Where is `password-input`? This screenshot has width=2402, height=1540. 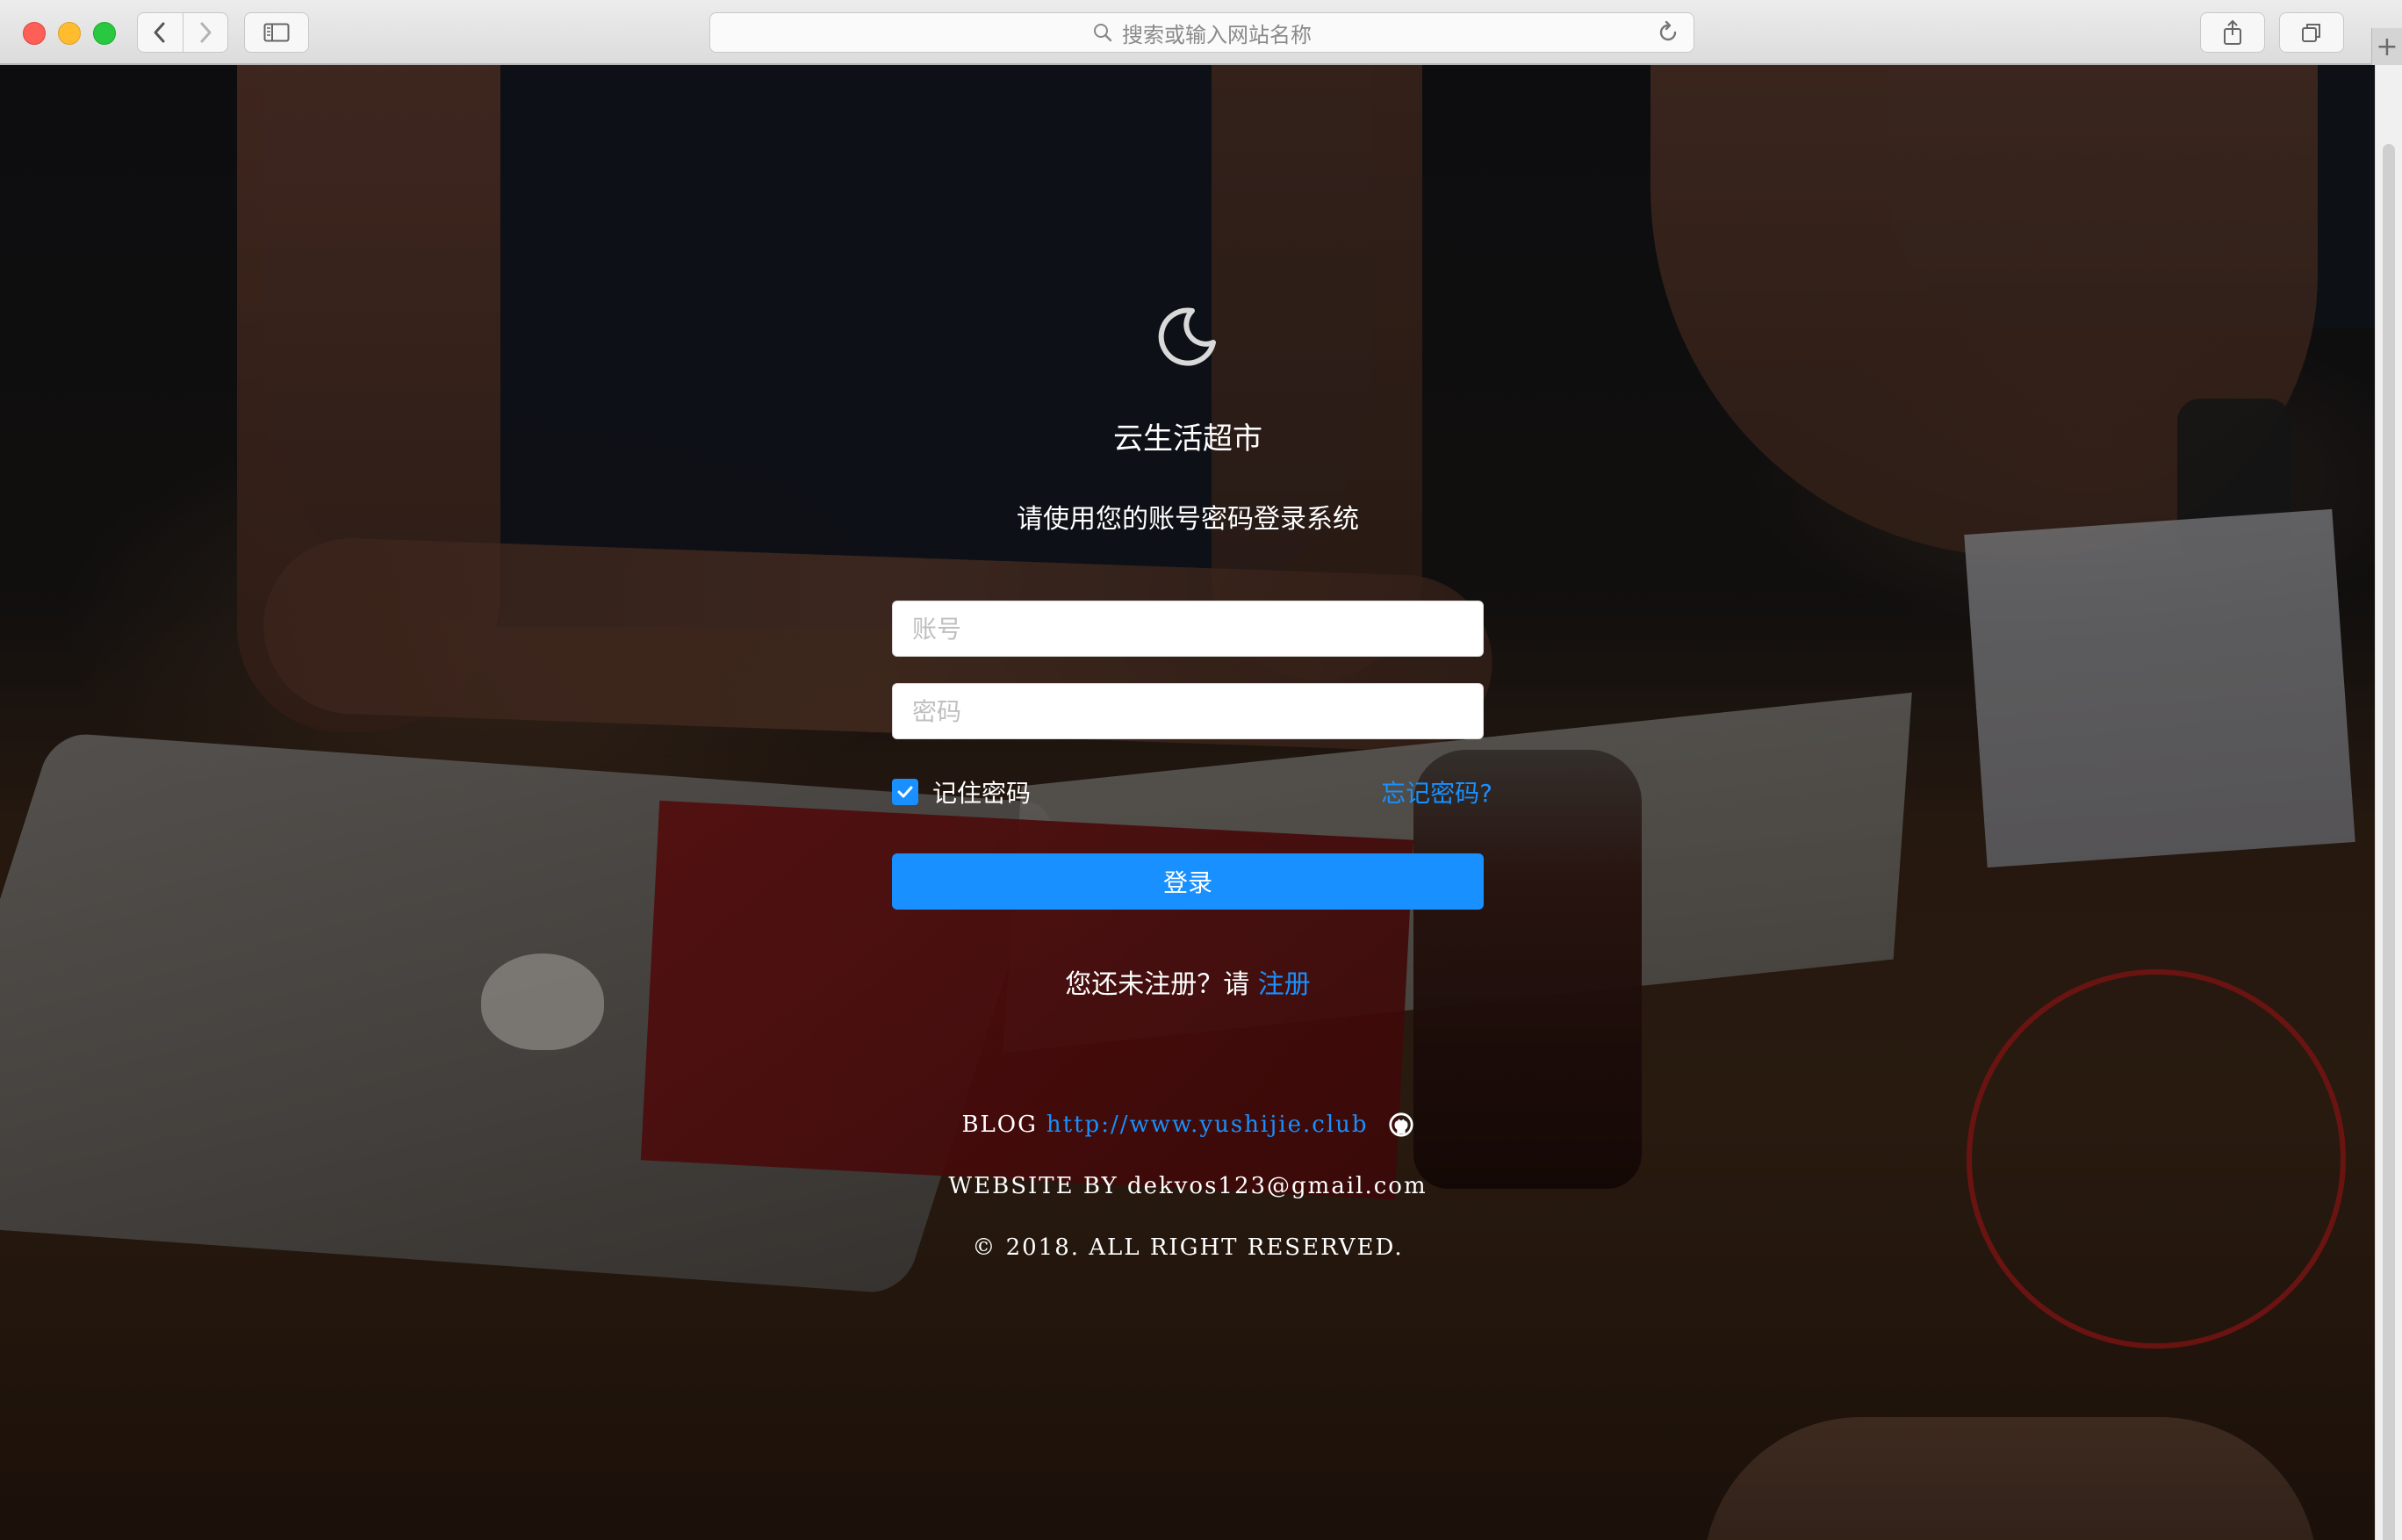
password-input is located at coordinates (1188, 711).